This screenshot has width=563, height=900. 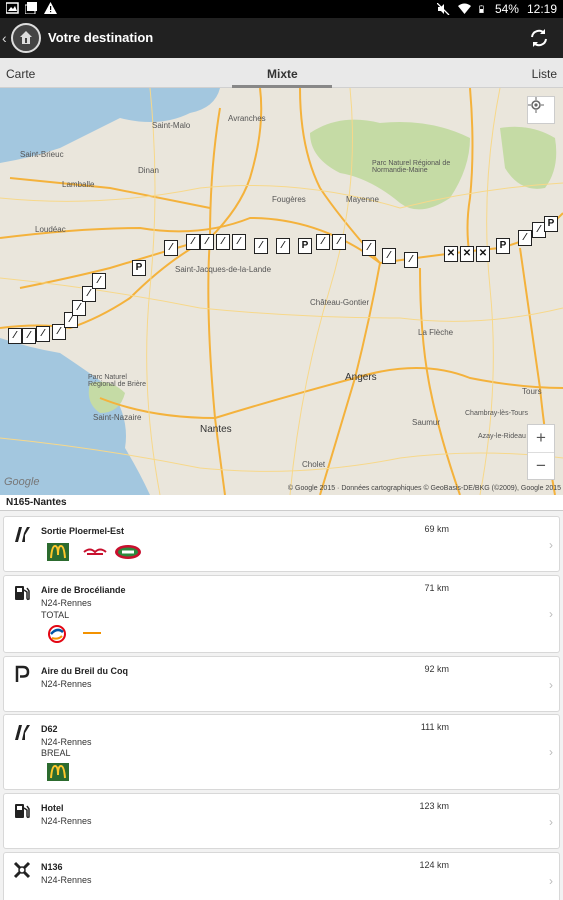 What do you see at coordinates (148, 170) in the screenshot?
I see `map-label: Dinan` at bounding box center [148, 170].